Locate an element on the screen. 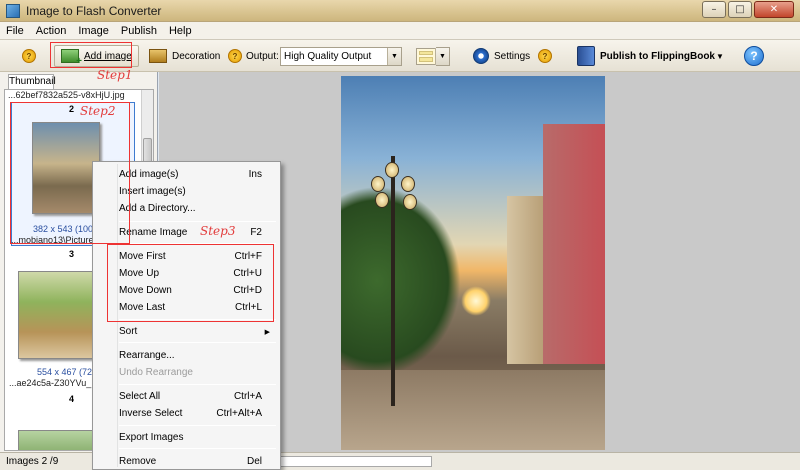  settings-label: Settings is located at coordinates (512, 56).